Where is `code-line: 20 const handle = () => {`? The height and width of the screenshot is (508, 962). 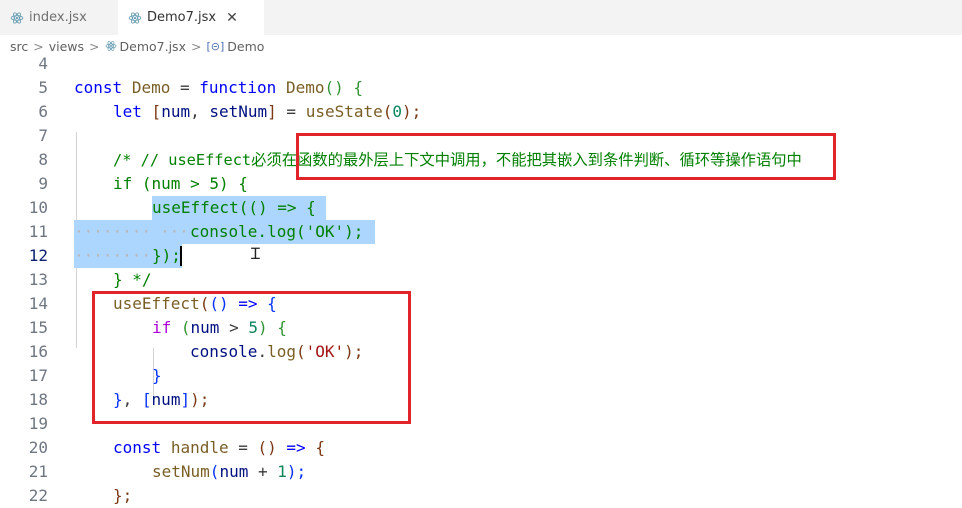 code-line: 20 const handle = () => { is located at coordinates (481, 448).